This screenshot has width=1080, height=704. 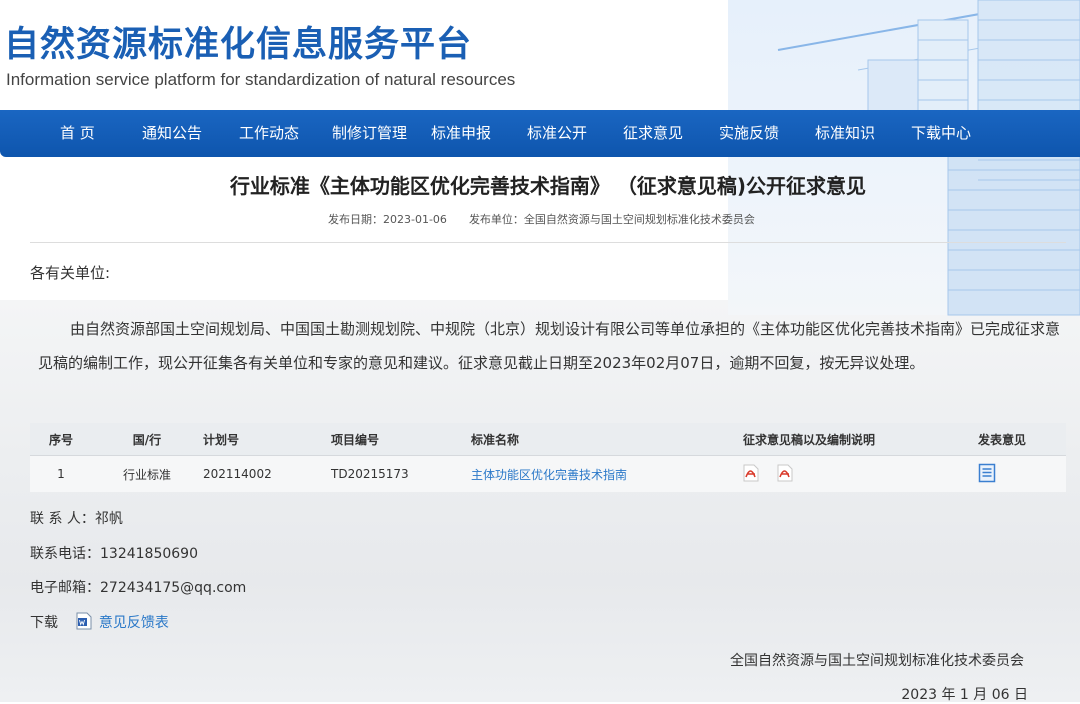 I want to click on nav-item-standard-knowledge: 标准知识, so click(x=845, y=133).